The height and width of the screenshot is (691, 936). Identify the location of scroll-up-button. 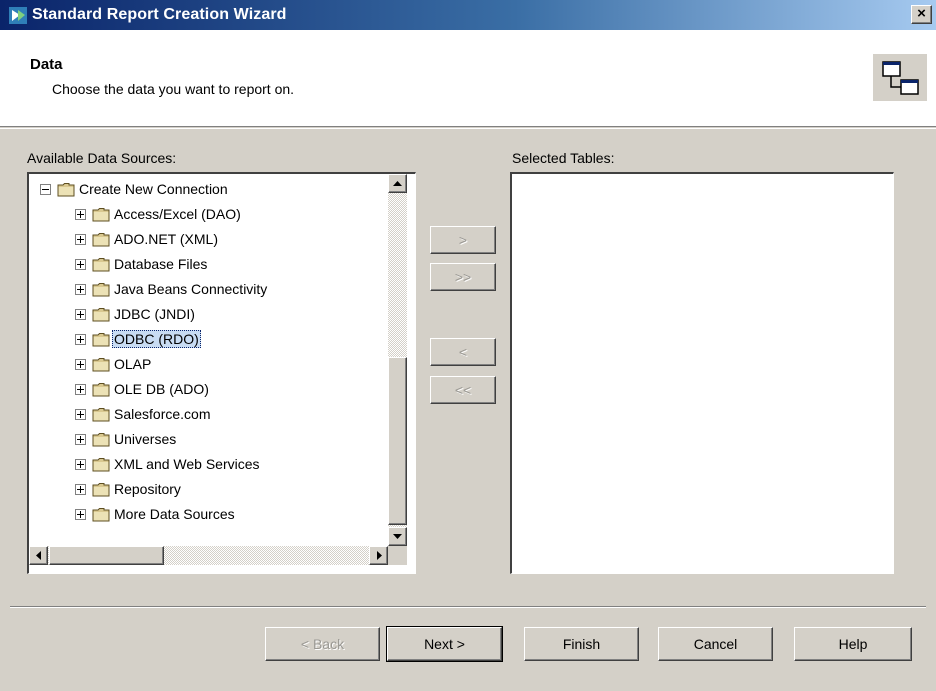
(397, 183).